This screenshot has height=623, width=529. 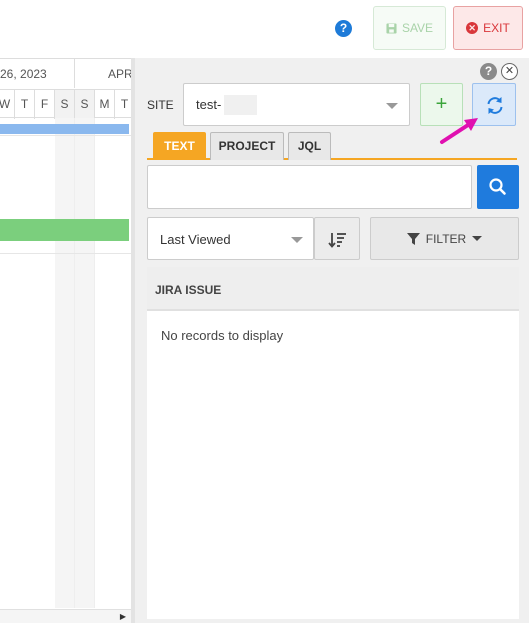 What do you see at coordinates (472, 28) in the screenshot?
I see `x-circle-icon: ✕` at bounding box center [472, 28].